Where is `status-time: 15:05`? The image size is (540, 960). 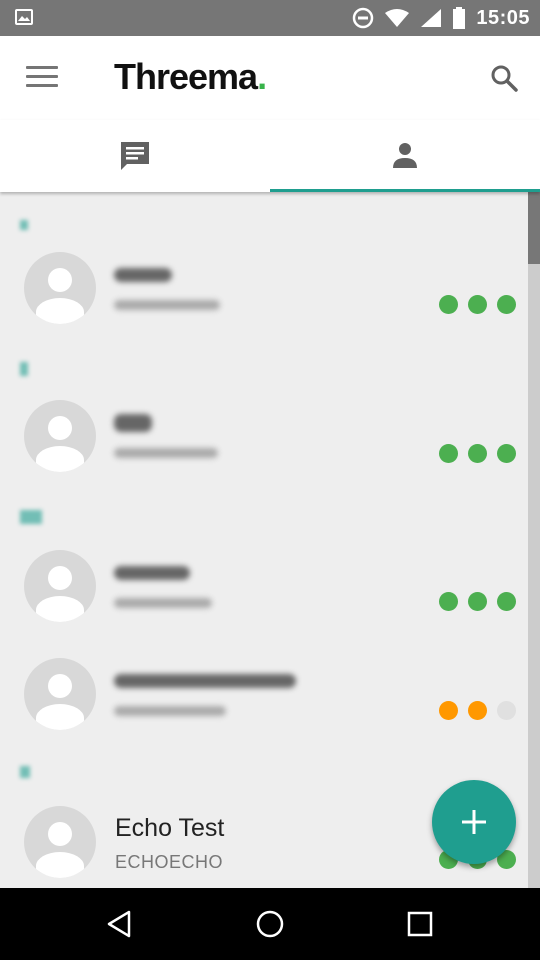
status-time: 15:05 is located at coordinates (503, 17).